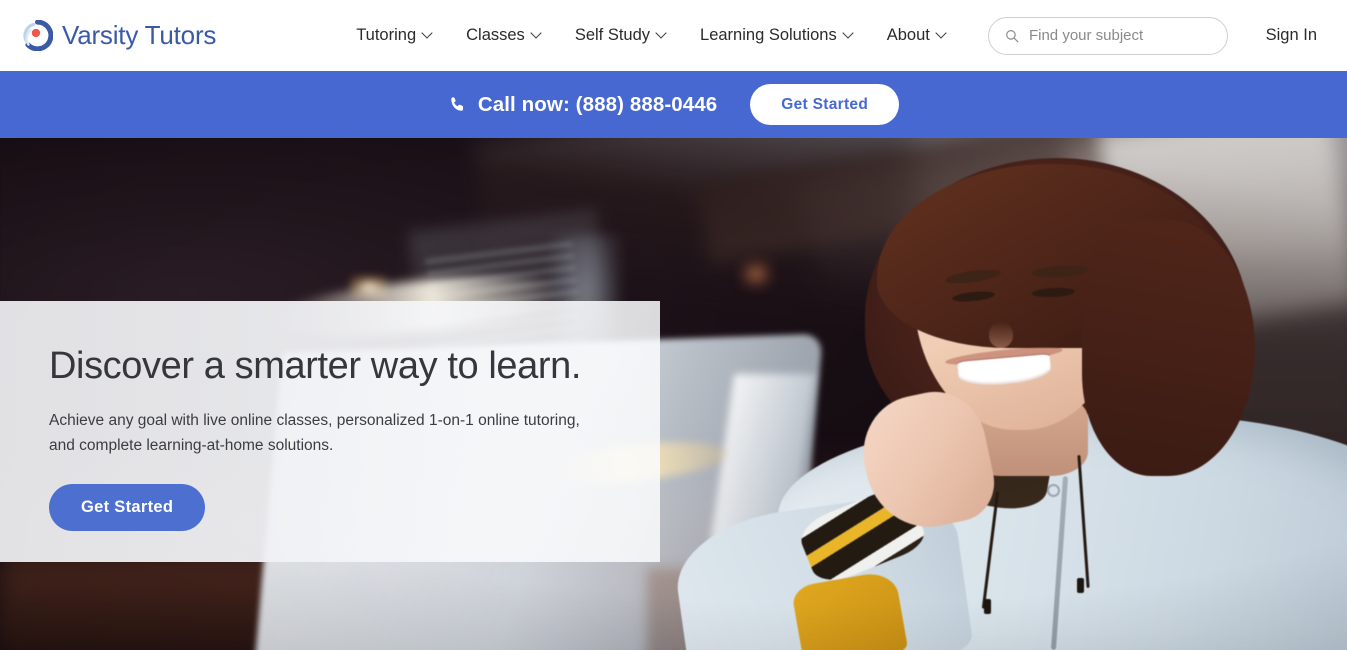 Image resolution: width=1347 pixels, height=650 pixels. Describe the element at coordinates (1293, 35) in the screenshot. I see `sign-in-link: Sign In` at that location.